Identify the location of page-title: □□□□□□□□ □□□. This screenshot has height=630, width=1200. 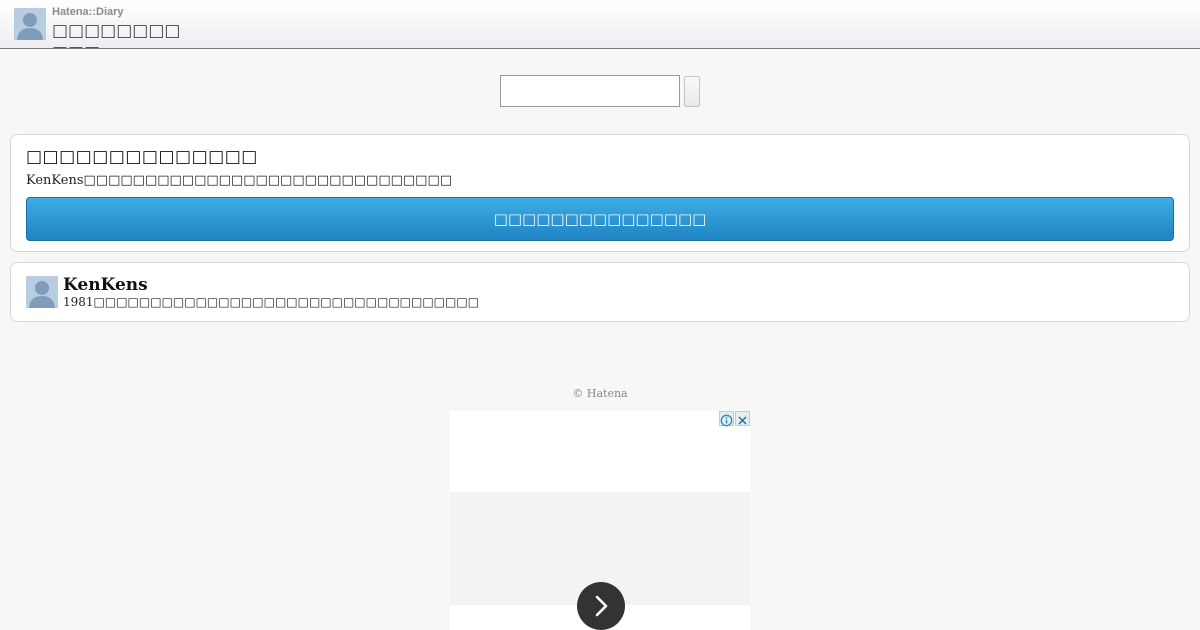
(116, 34).